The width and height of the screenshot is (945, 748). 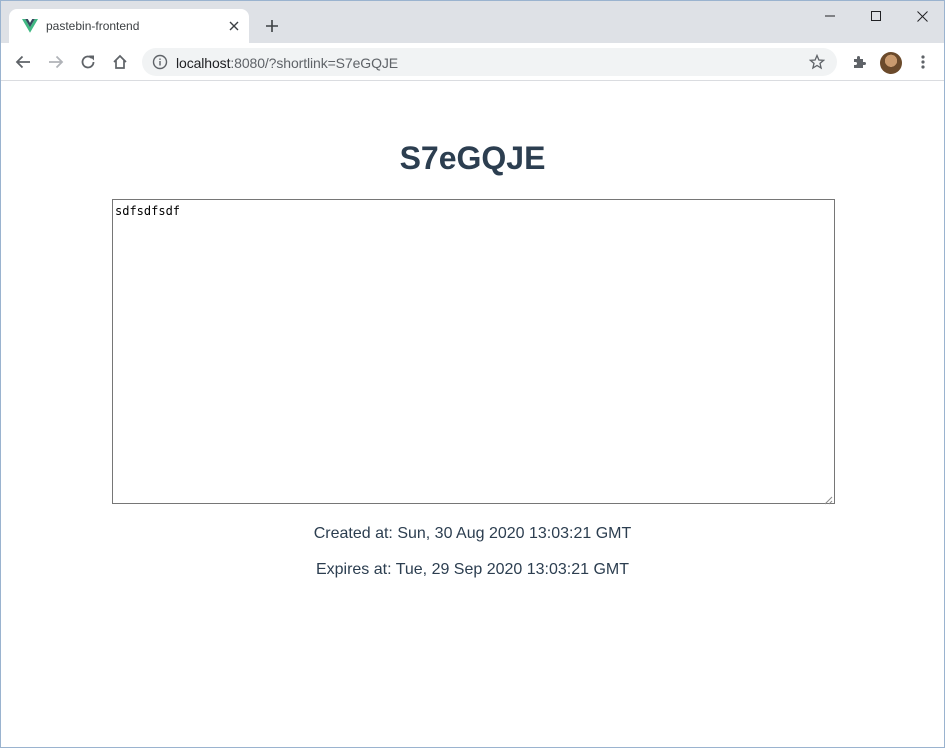 I want to click on browser-toolbar: localhost:8080/?shortlink=S7eGQJE, so click(x=472, y=62).